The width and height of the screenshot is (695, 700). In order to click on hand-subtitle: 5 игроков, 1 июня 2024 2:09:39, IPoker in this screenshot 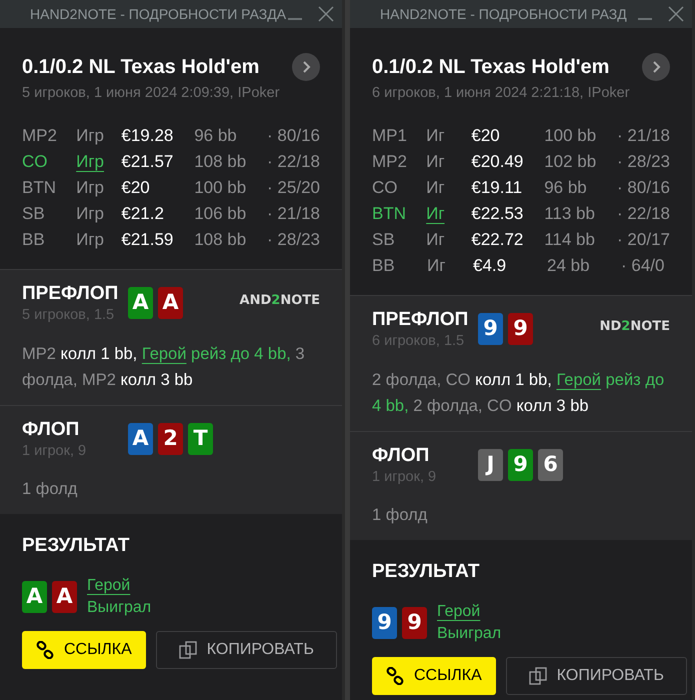, I will do `click(151, 93)`.